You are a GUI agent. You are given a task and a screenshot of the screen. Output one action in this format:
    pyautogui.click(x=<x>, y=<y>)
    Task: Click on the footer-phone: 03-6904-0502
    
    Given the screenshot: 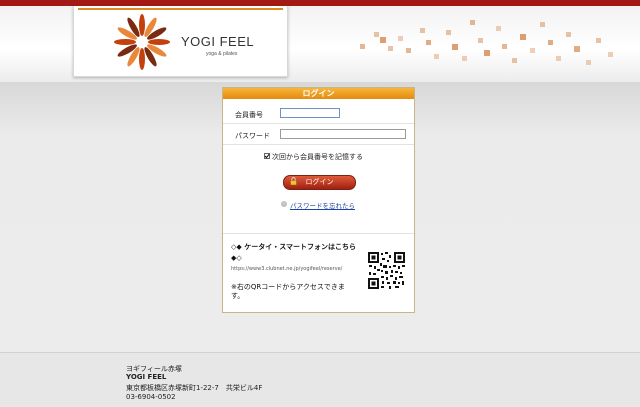 What is the action you would take?
    pyautogui.click(x=151, y=397)
    